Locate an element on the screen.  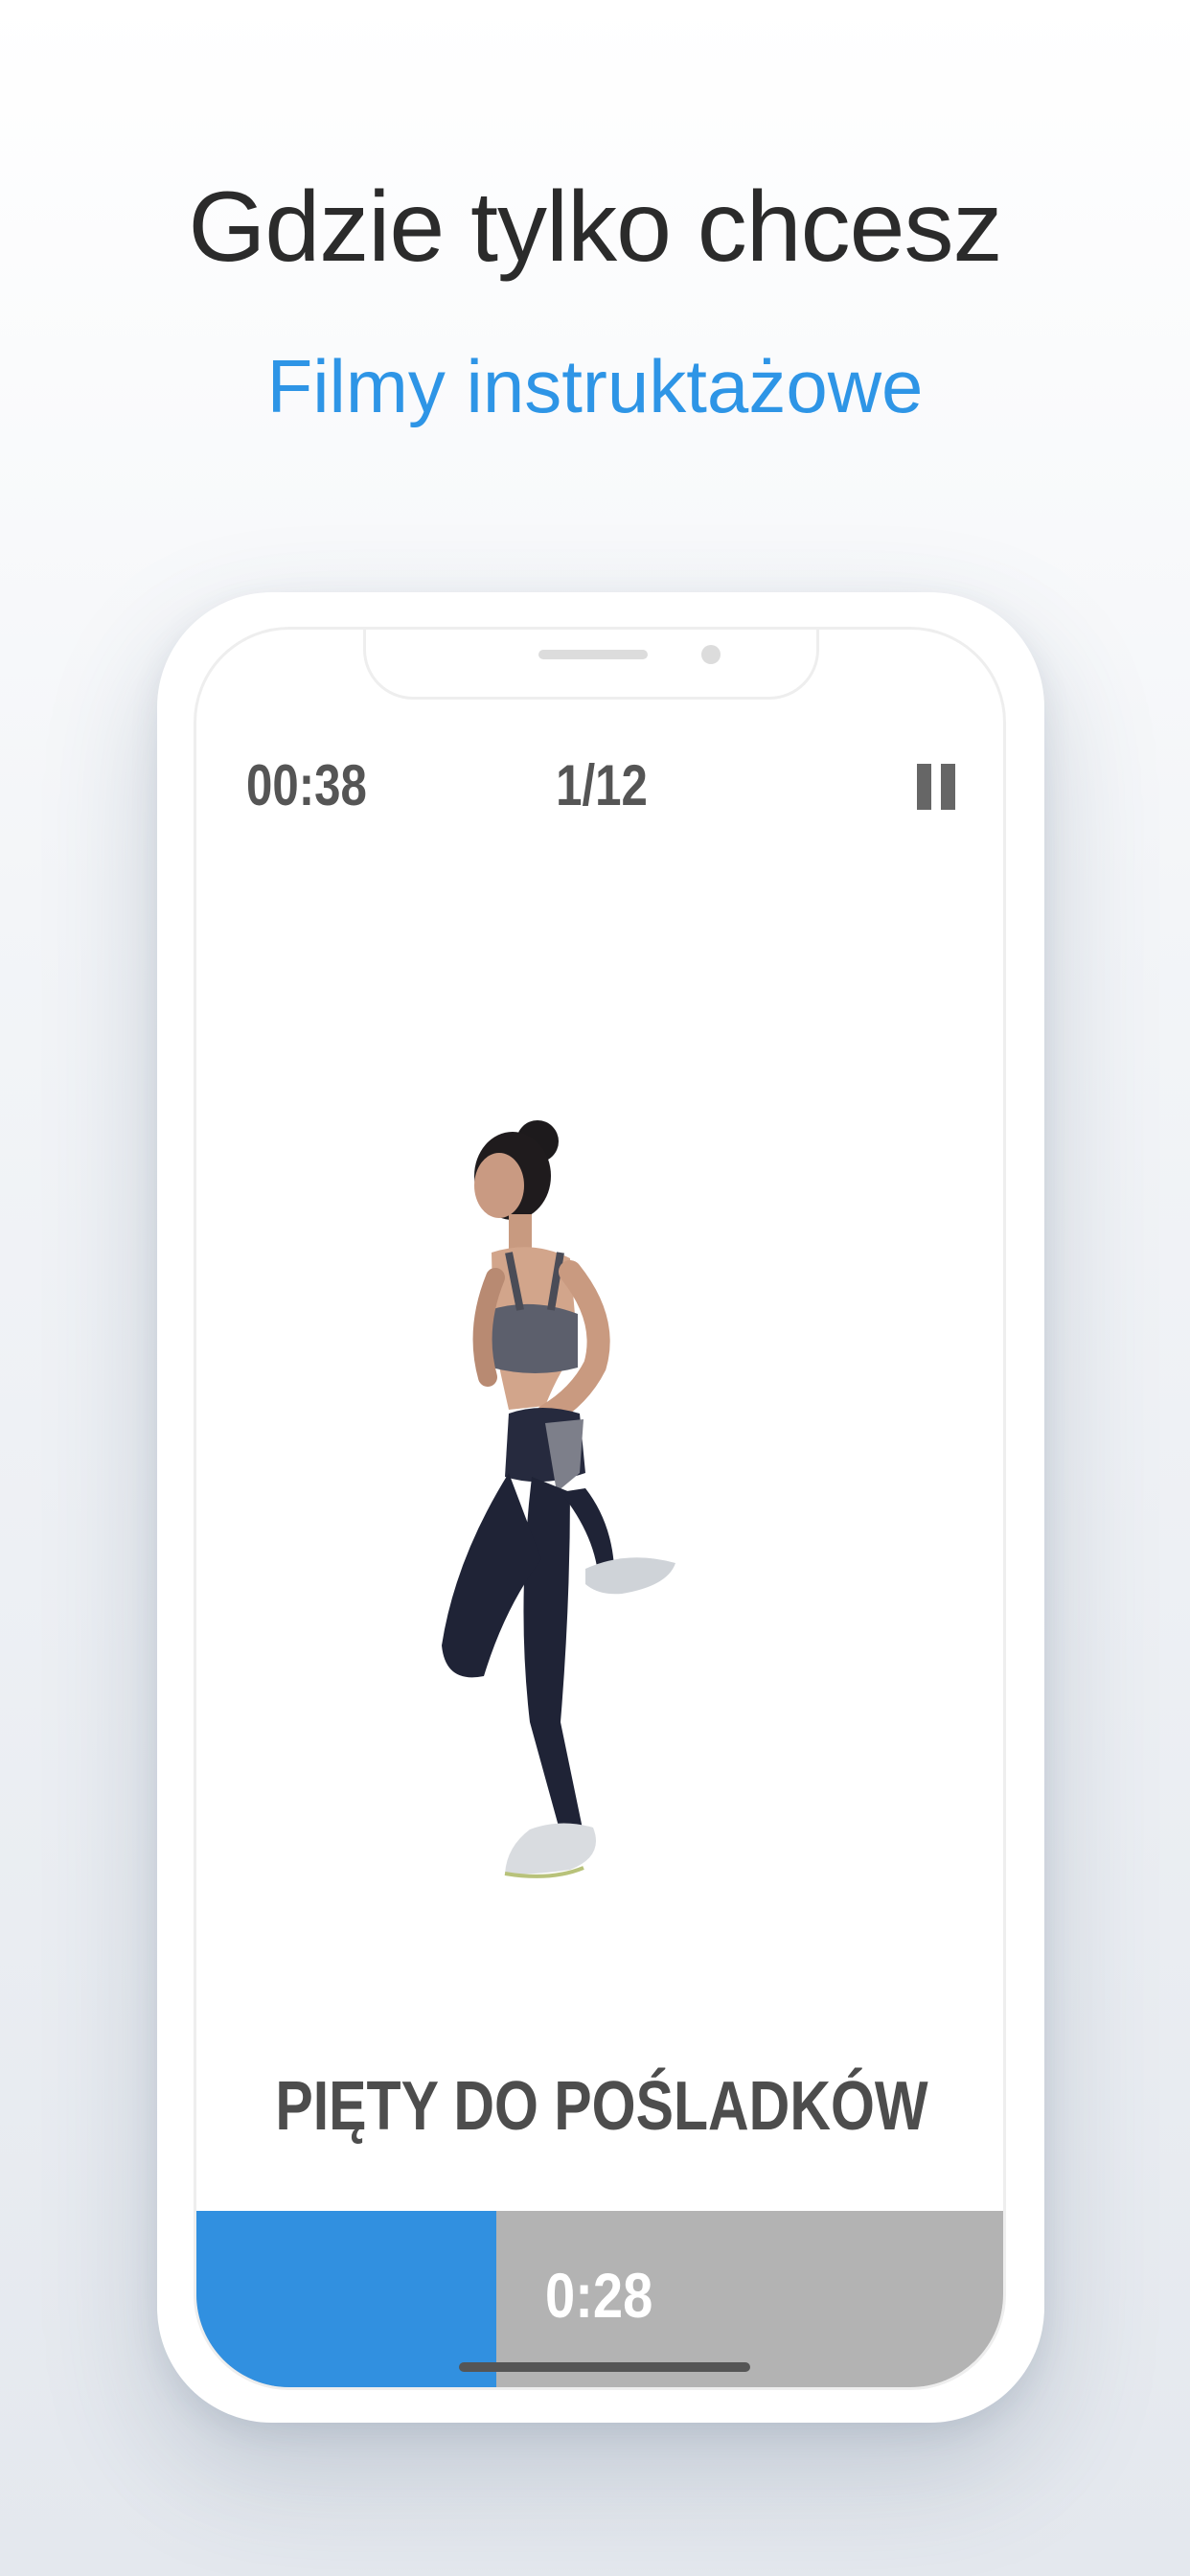
progress-fill is located at coordinates (346, 2299).